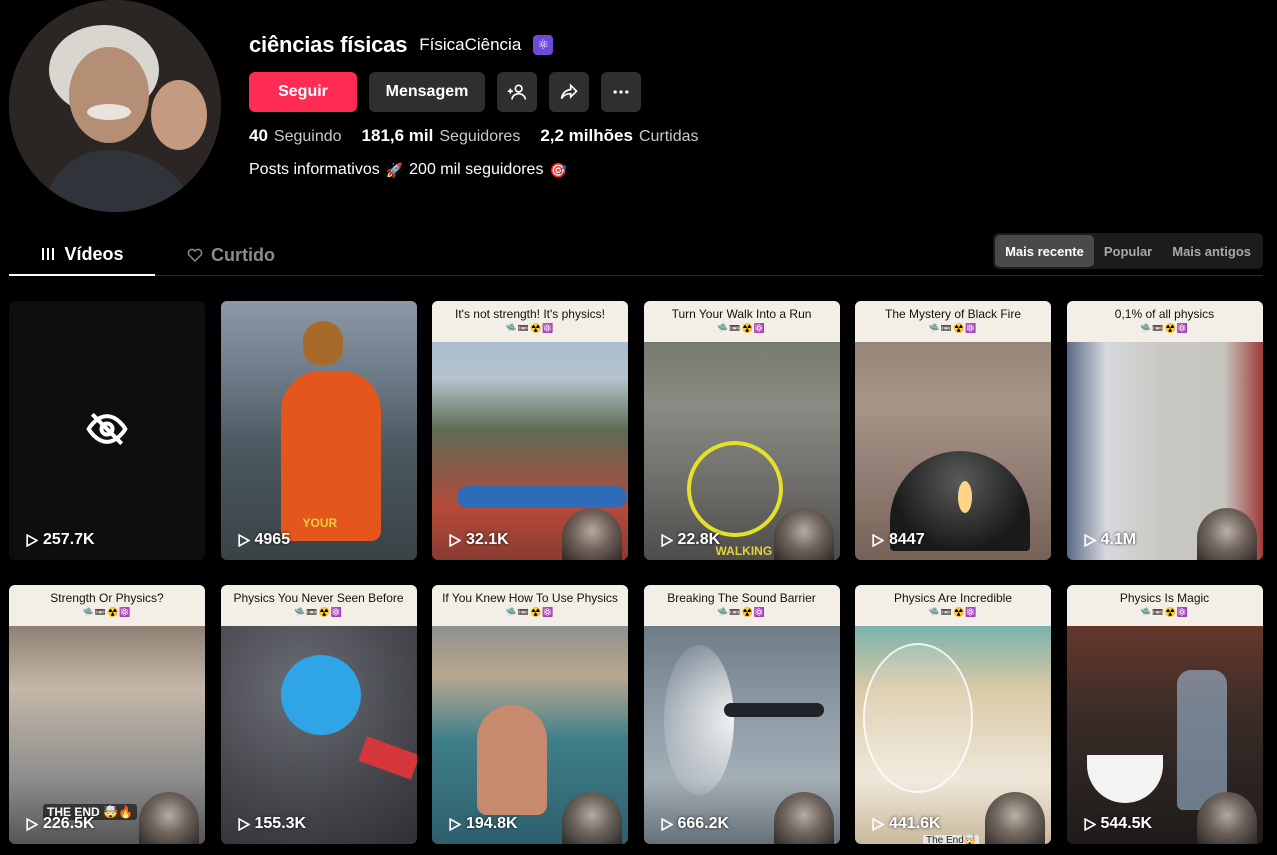  I want to click on following-label: Seguindo, so click(307, 136).